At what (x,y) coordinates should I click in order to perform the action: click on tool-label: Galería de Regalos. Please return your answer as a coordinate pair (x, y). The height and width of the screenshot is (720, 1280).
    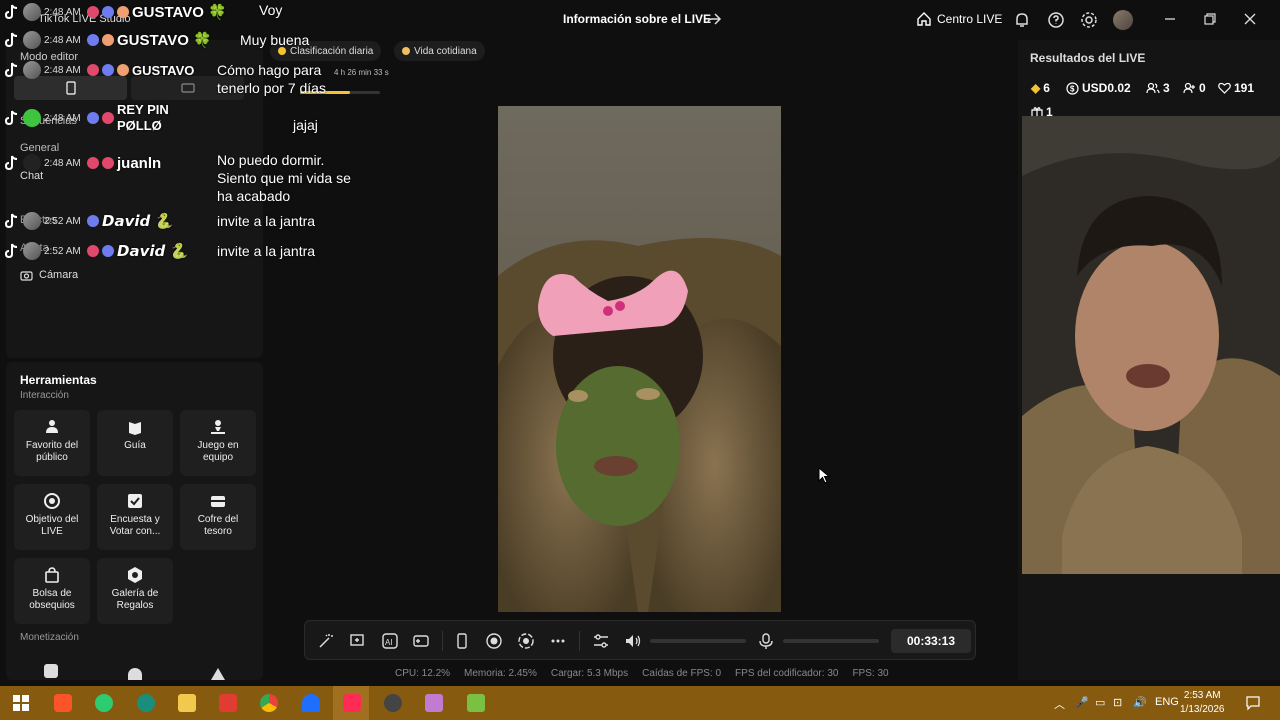
    Looking at the image, I should click on (135, 599).